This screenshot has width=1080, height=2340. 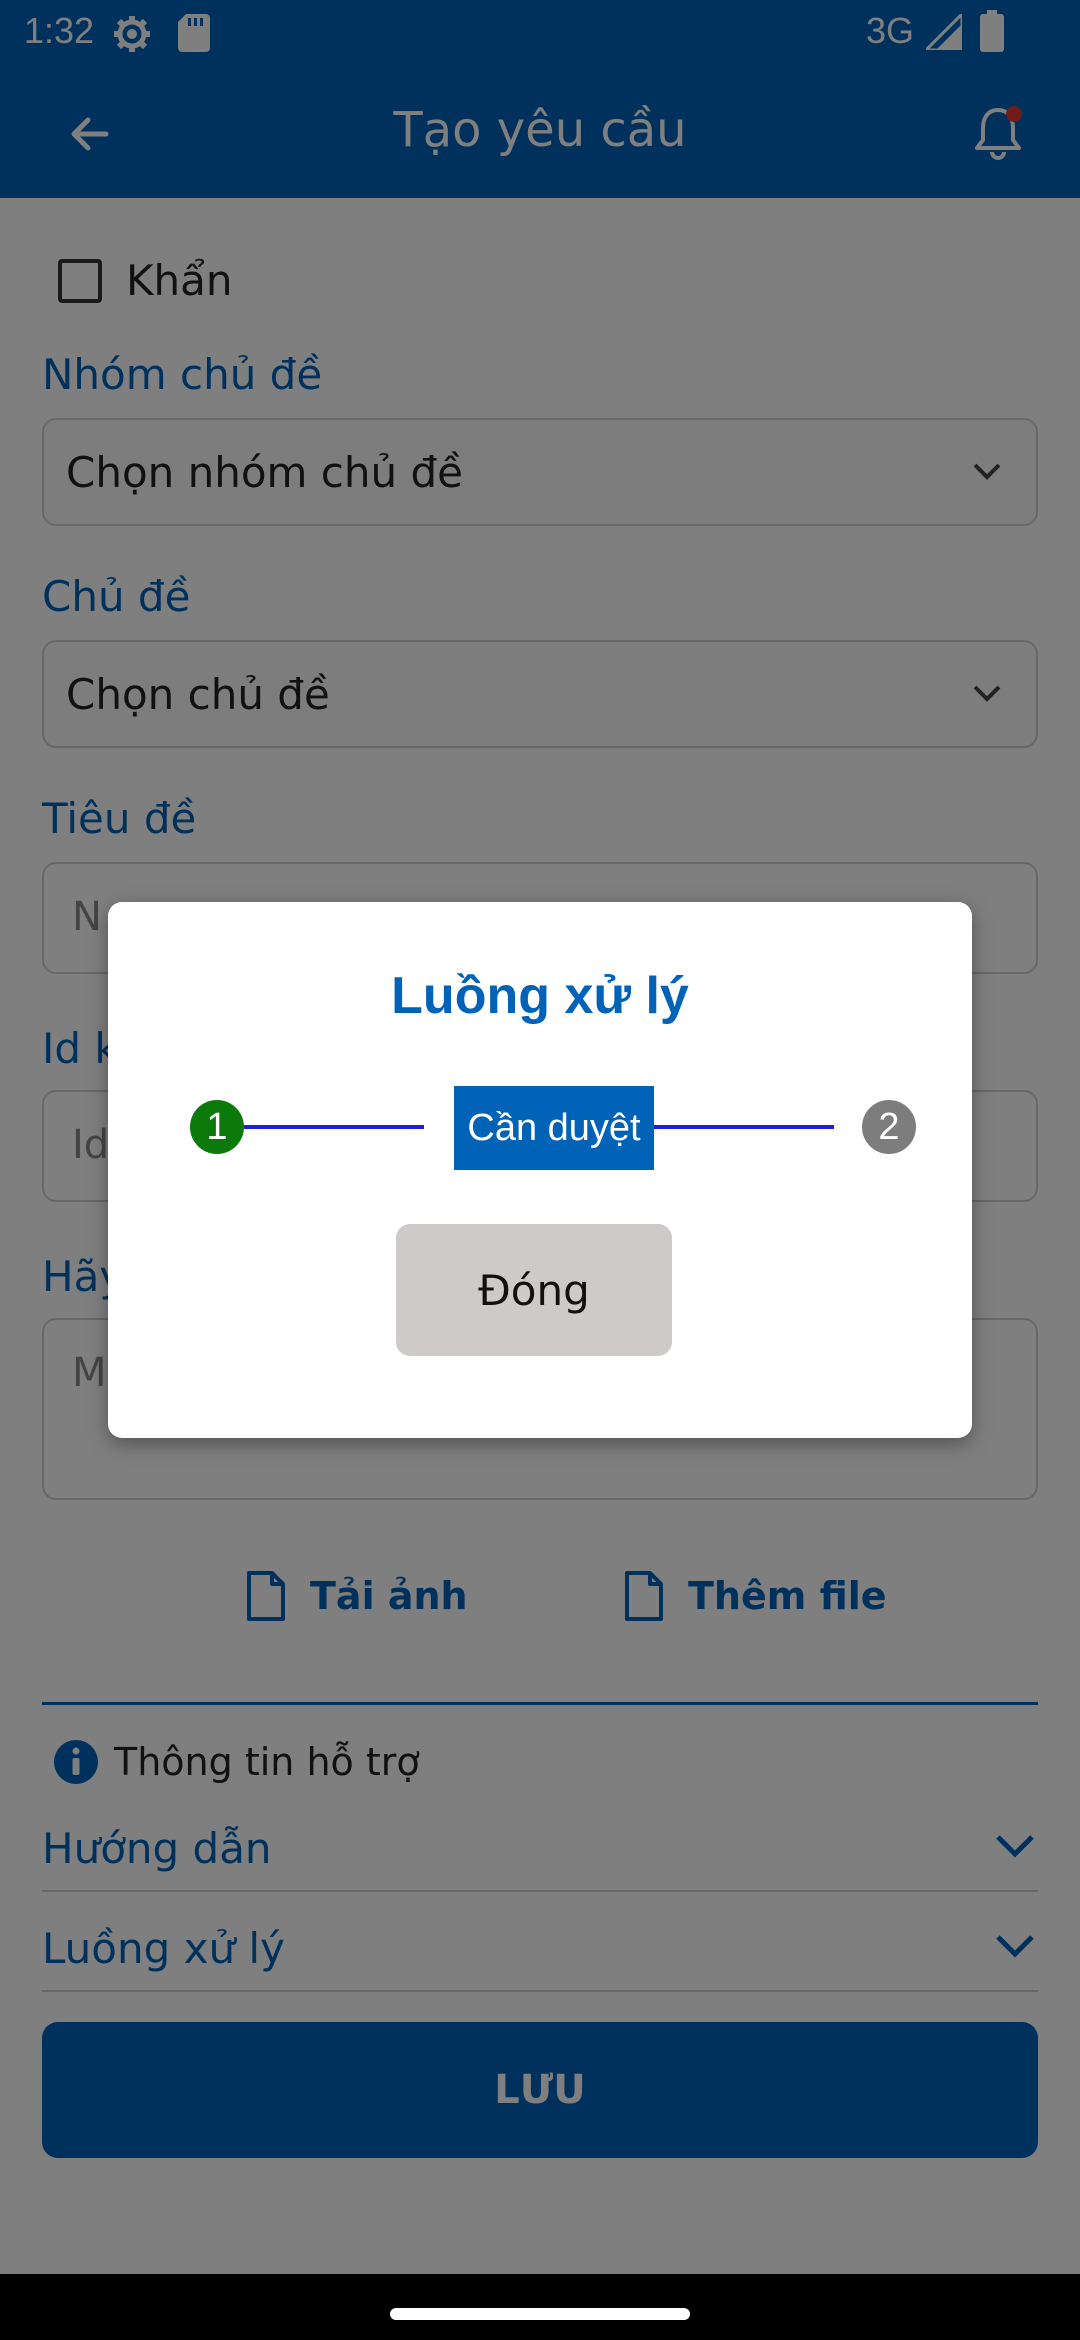 I want to click on step-2-indicator: 2, so click(x=889, y=1127).